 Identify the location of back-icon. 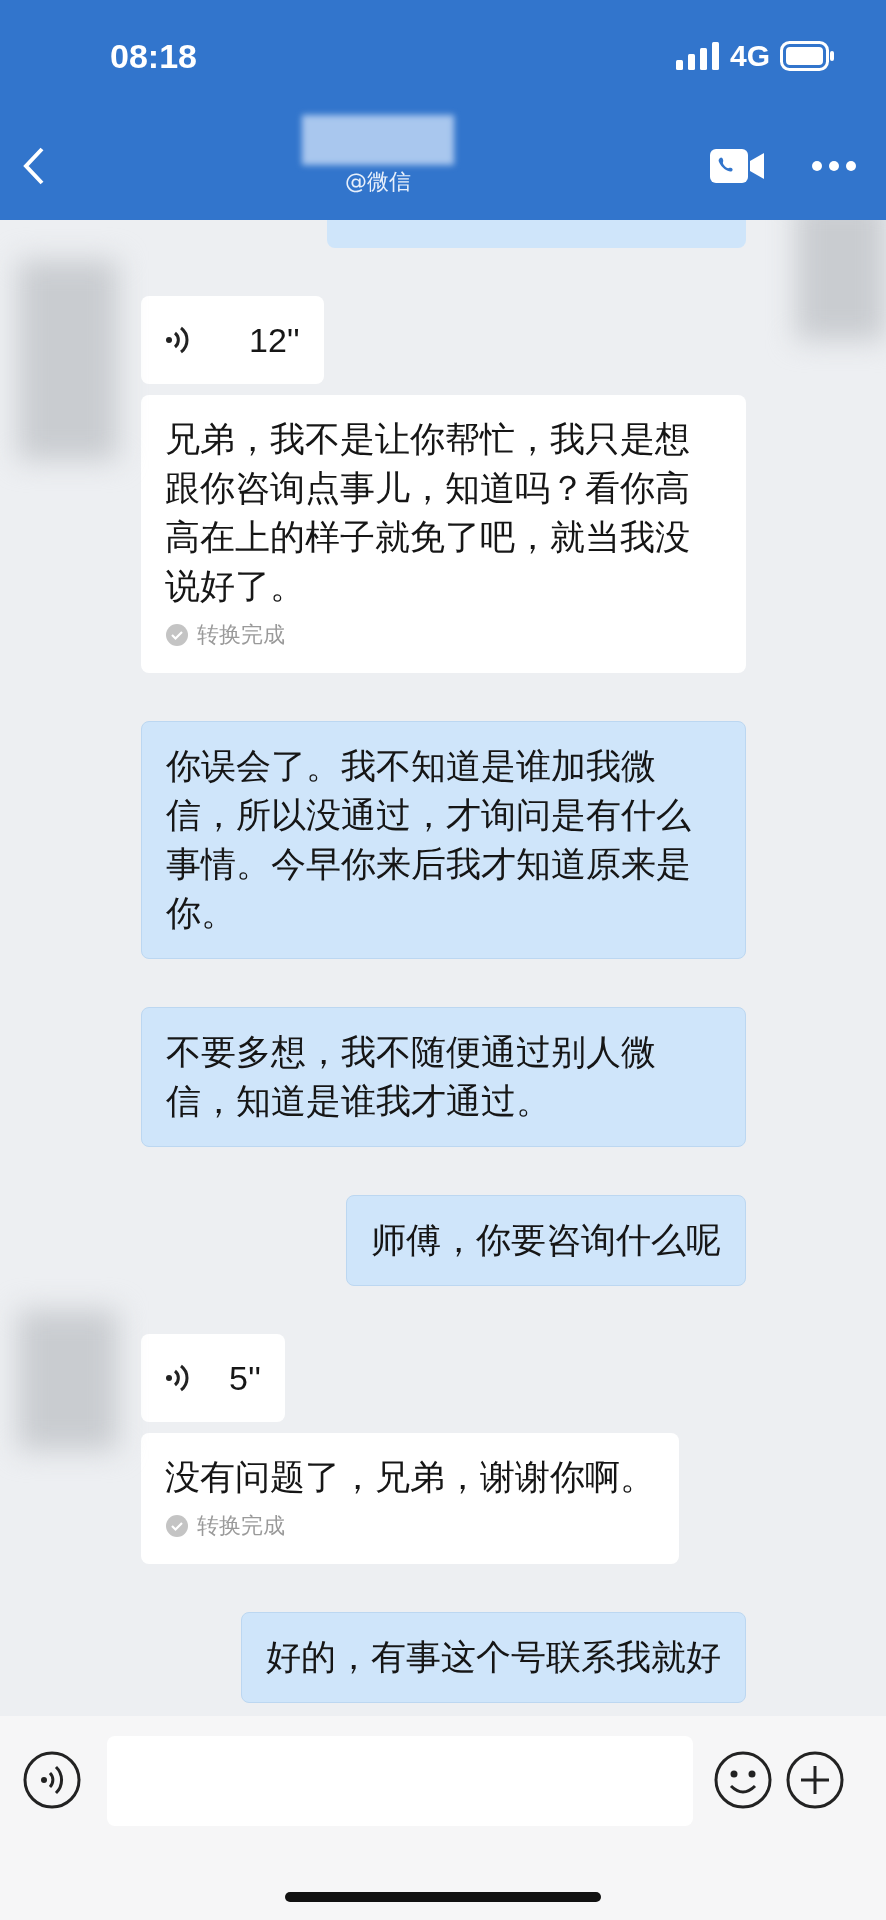
(34, 166).